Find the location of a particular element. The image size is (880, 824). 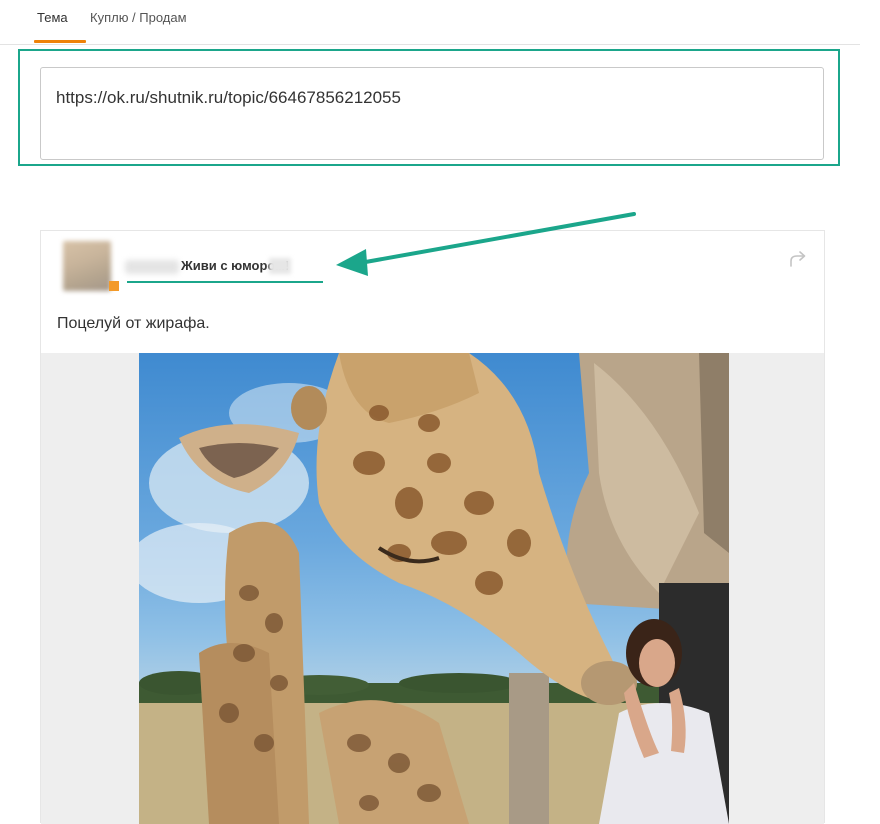

avatar-badge is located at coordinates (114, 286).